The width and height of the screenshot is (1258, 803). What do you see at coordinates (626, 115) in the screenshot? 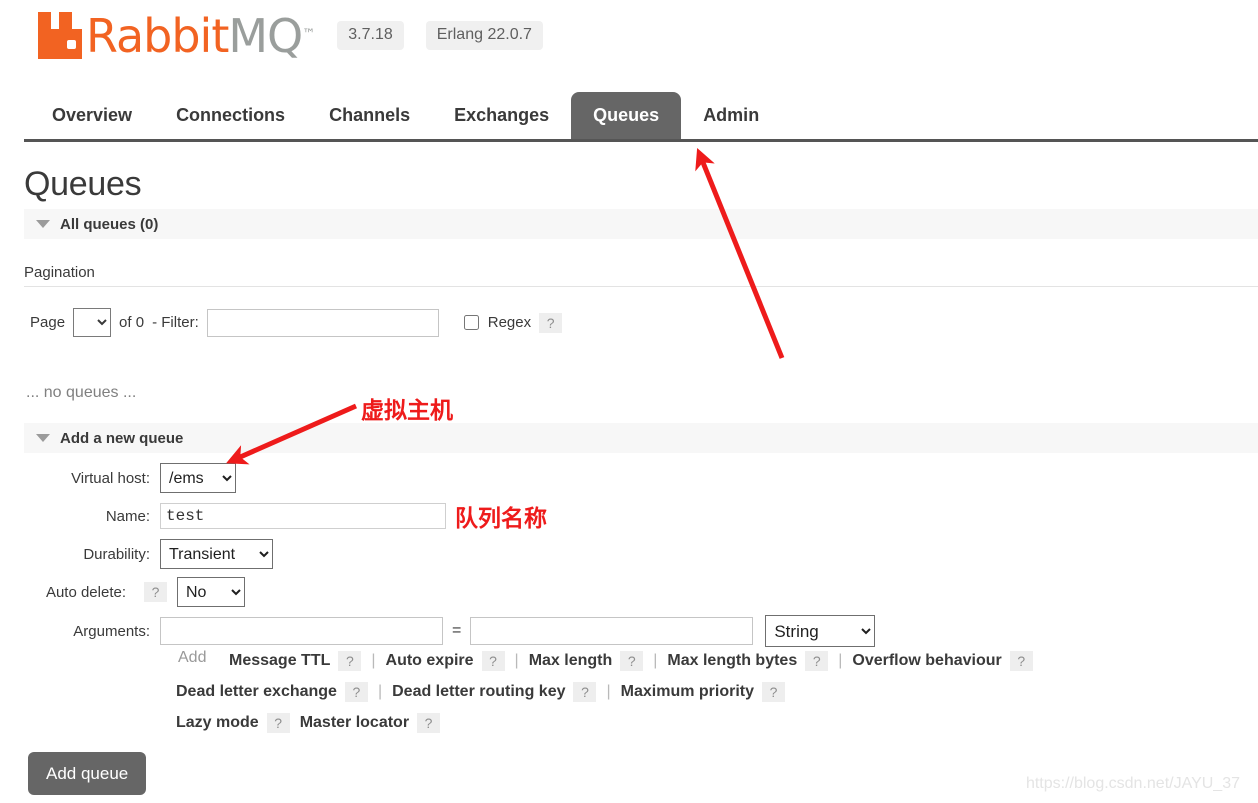
I see `tab-queues: Queues` at bounding box center [626, 115].